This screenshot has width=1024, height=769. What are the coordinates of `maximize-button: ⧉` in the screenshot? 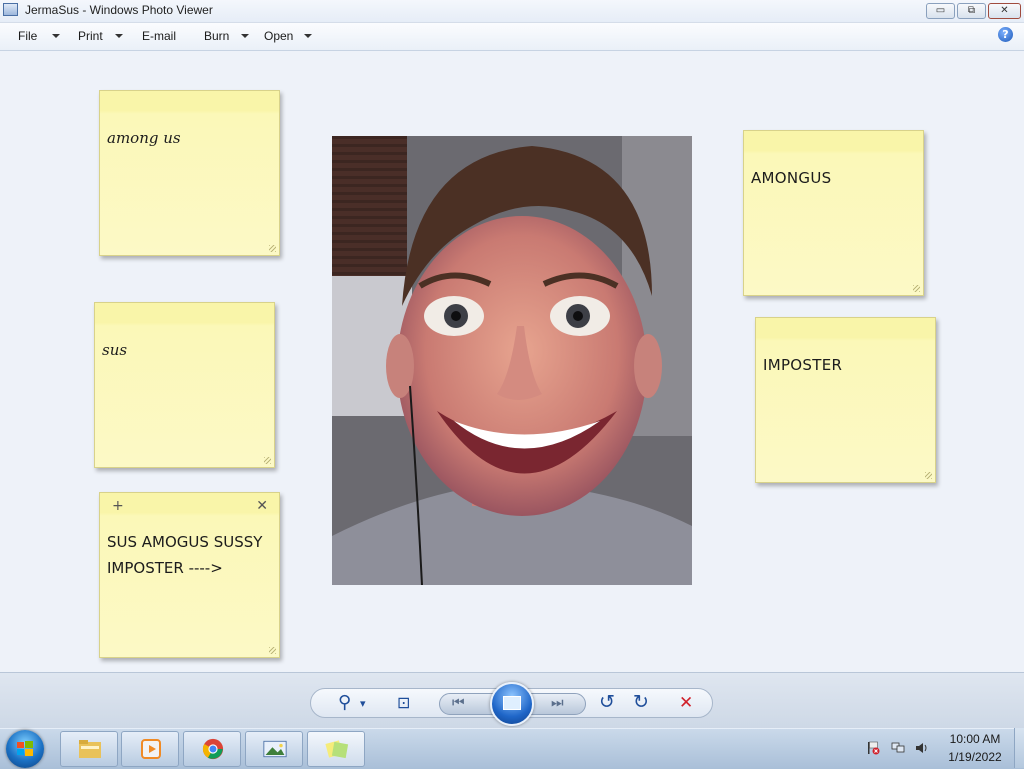 It's located at (971, 11).